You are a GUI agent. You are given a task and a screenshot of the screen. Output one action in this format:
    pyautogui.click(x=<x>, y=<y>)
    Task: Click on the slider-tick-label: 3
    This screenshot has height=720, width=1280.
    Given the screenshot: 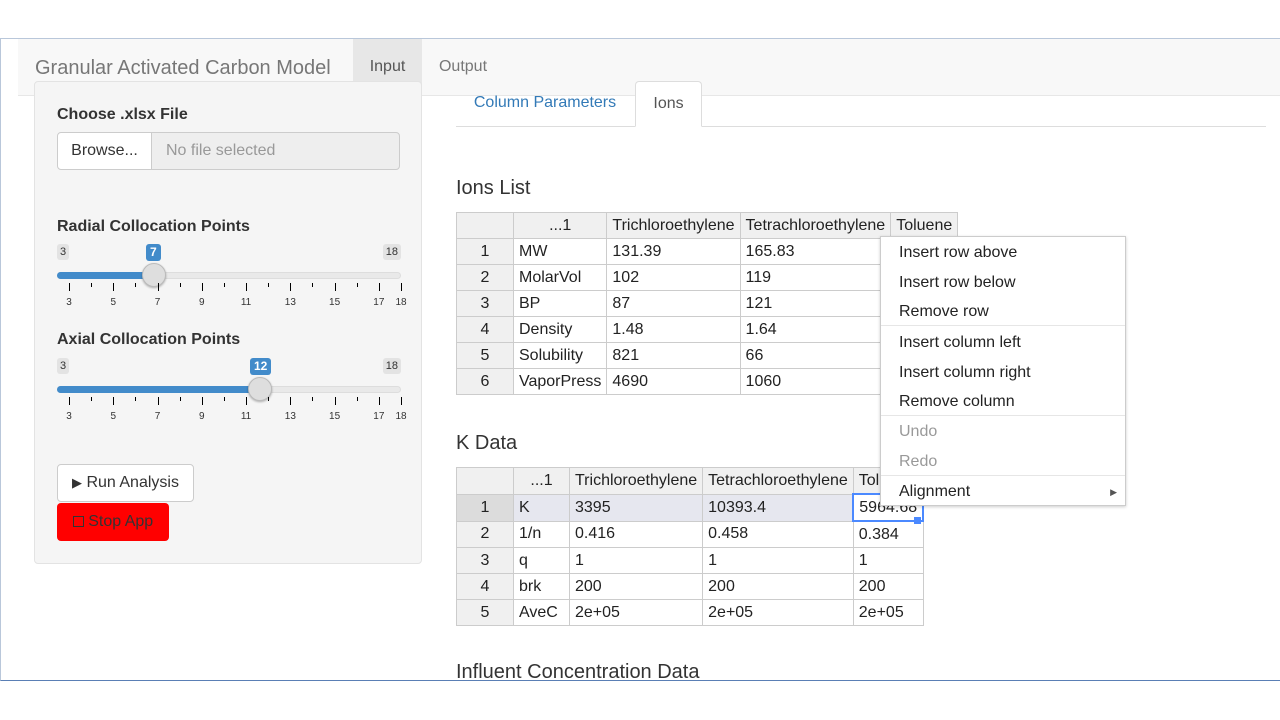 What is the action you would take?
    pyautogui.click(x=69, y=416)
    